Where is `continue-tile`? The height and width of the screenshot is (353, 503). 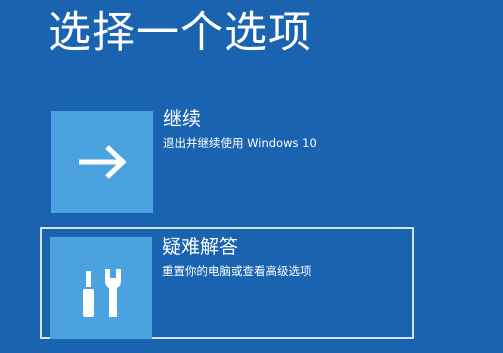
continue-tile is located at coordinates (102, 162).